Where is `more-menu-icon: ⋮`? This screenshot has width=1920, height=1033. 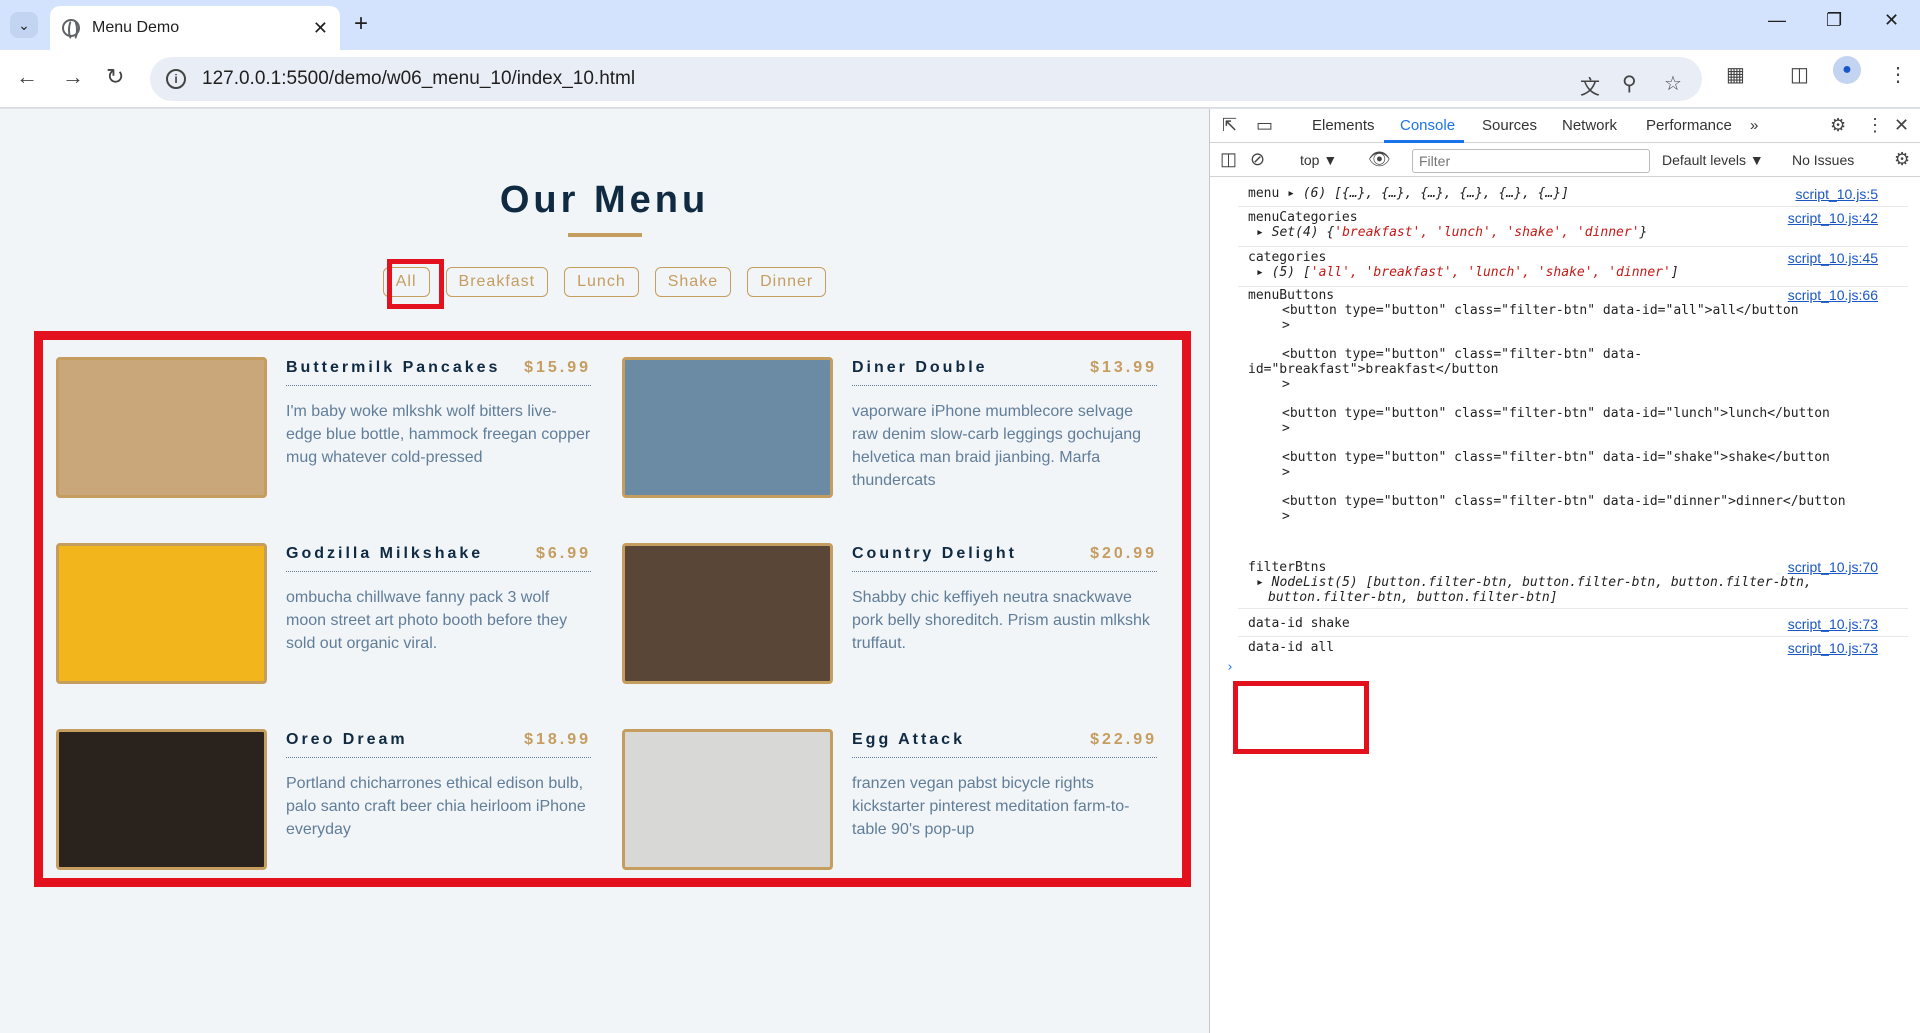
more-menu-icon: ⋮ is located at coordinates (1898, 74).